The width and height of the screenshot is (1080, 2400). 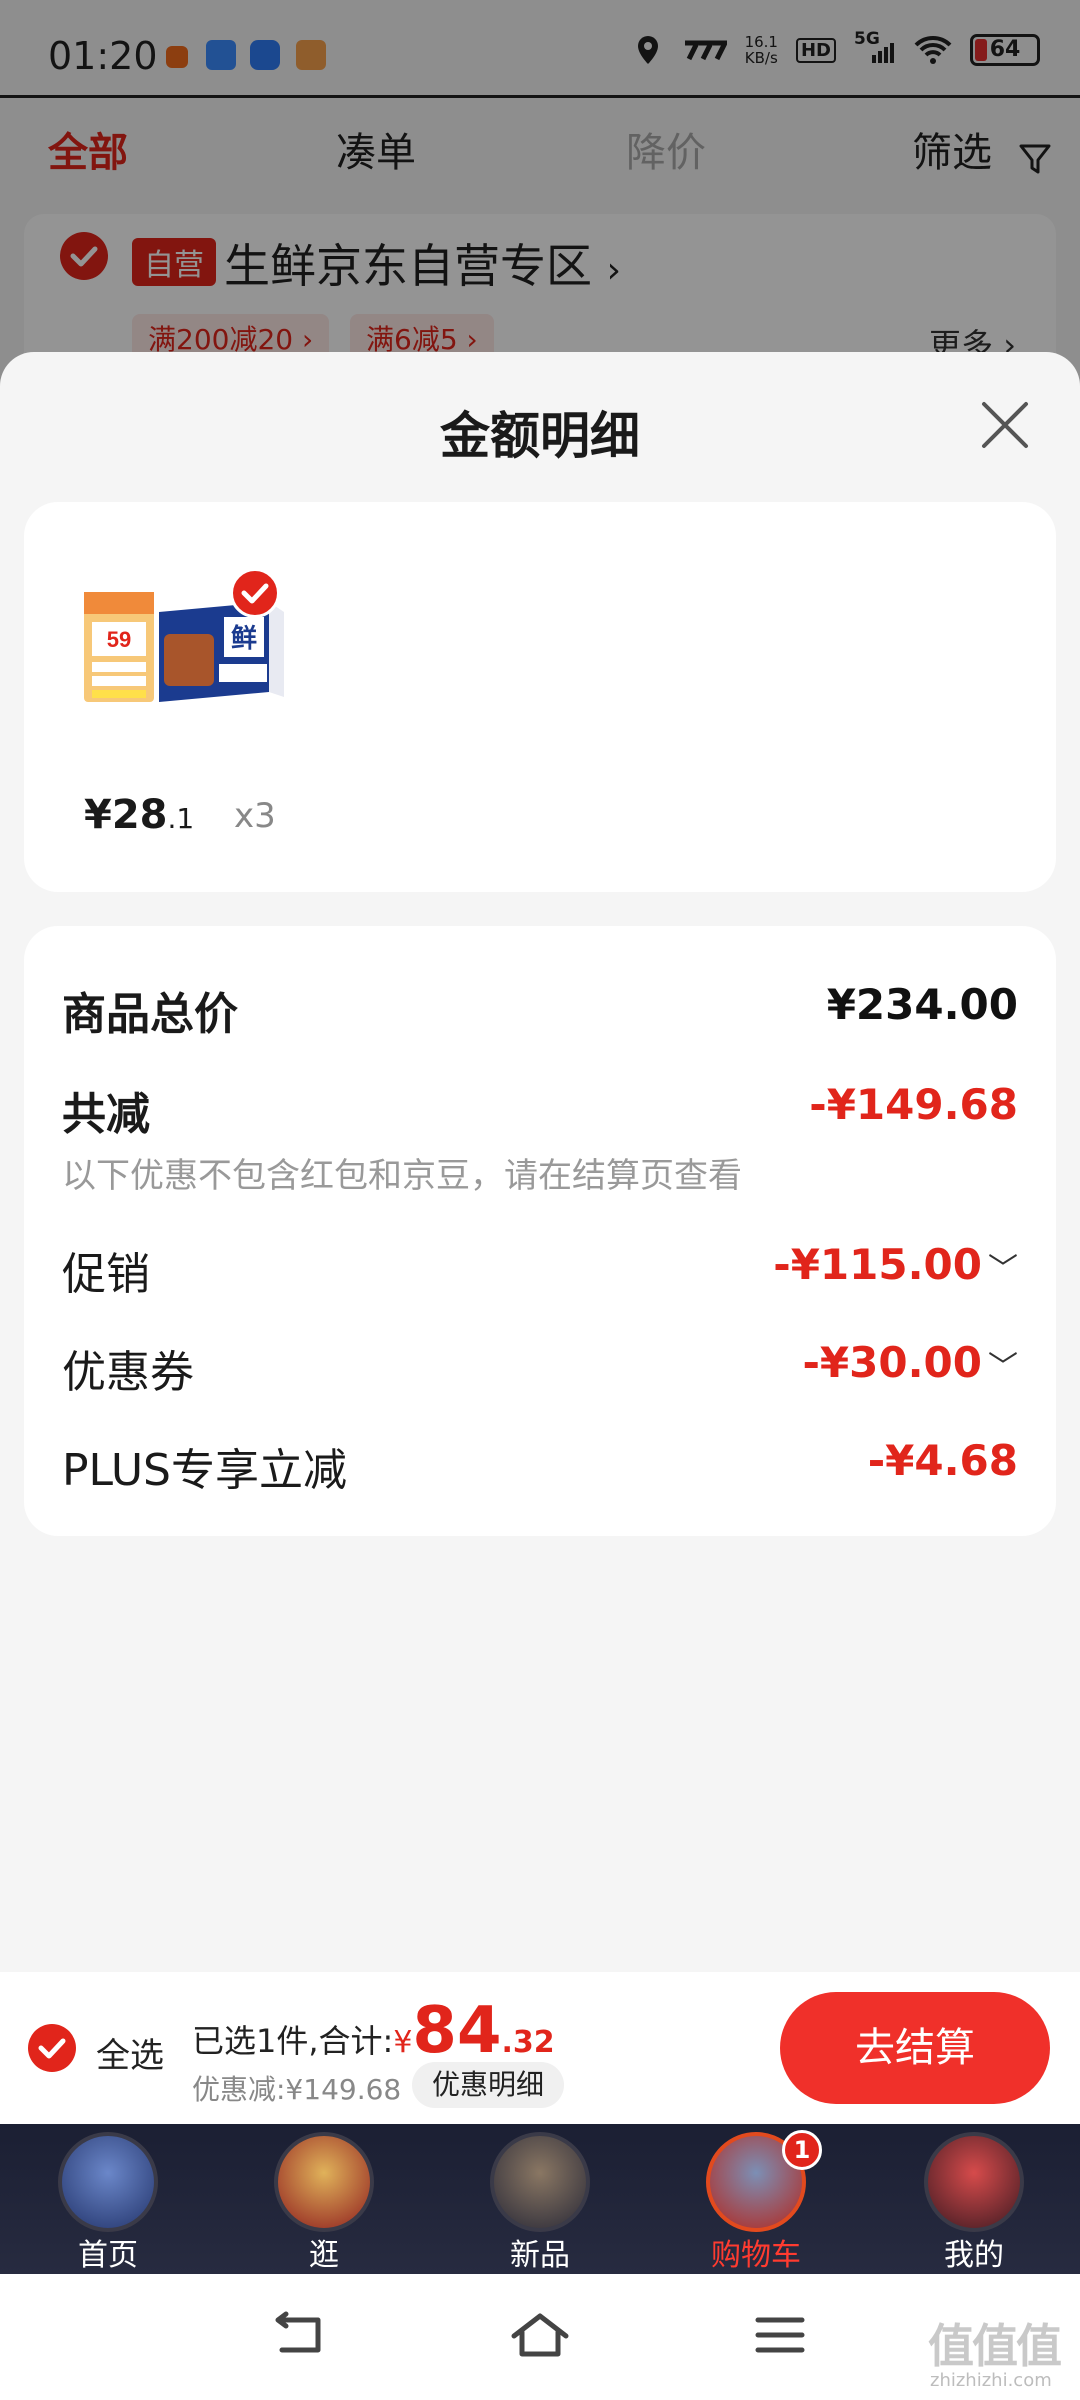 I want to click on product-checkbox, so click(x=255, y=593).